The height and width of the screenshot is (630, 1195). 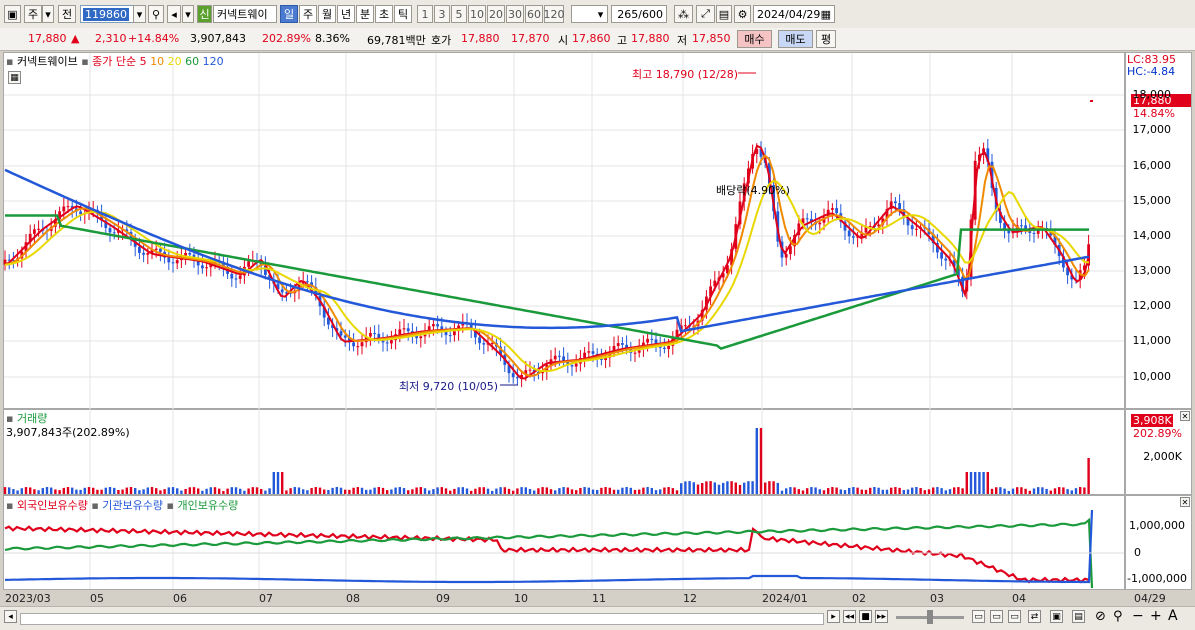 I want to click on scroll-right-icon: ▸, so click(x=833, y=616).